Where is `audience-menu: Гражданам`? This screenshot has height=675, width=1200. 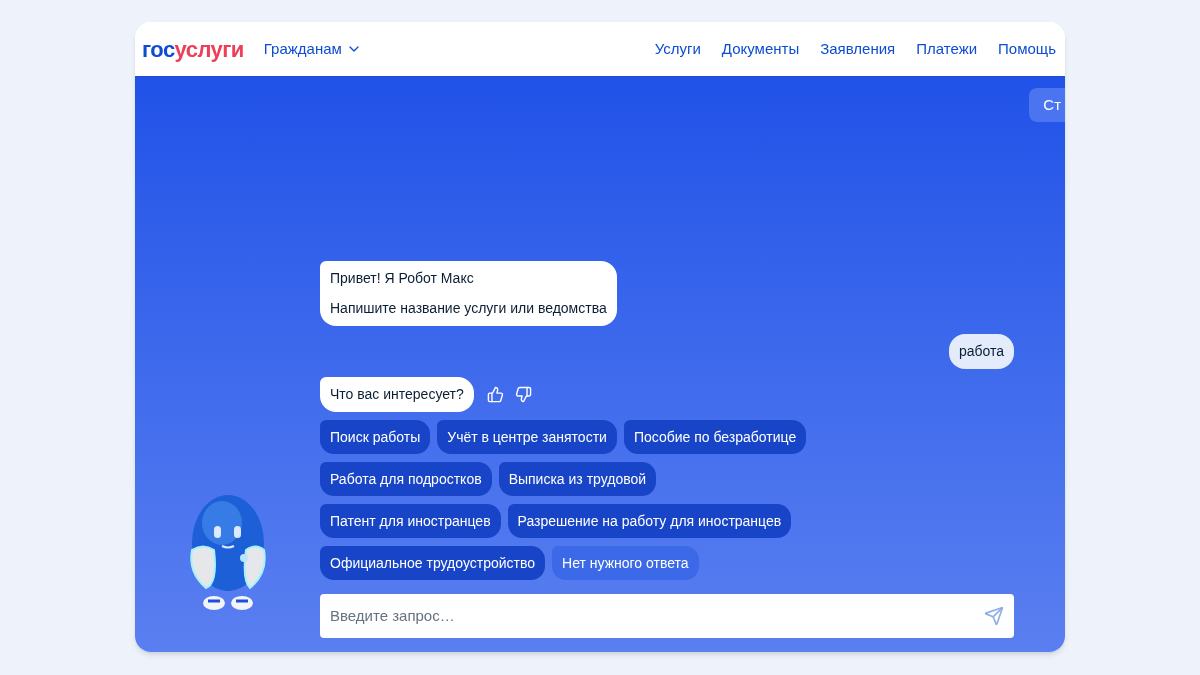
audience-menu: Гражданам is located at coordinates (312, 49).